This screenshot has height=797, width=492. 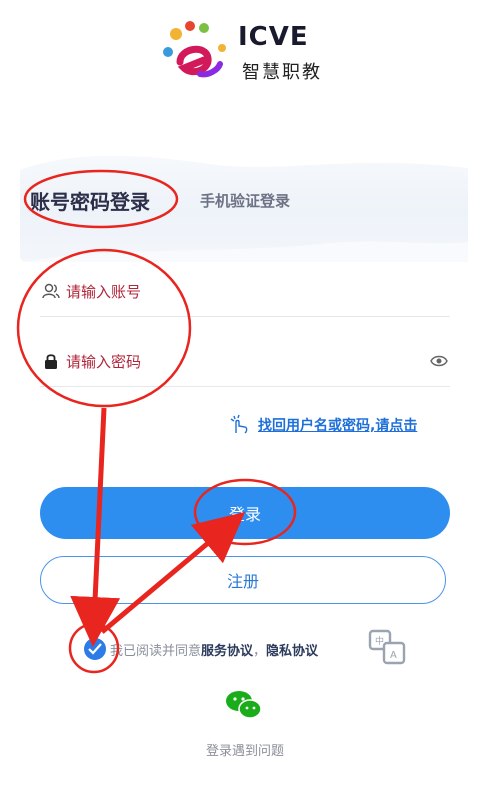 What do you see at coordinates (104, 292) in the screenshot?
I see `account-input-placeholder: 请输入账号` at bounding box center [104, 292].